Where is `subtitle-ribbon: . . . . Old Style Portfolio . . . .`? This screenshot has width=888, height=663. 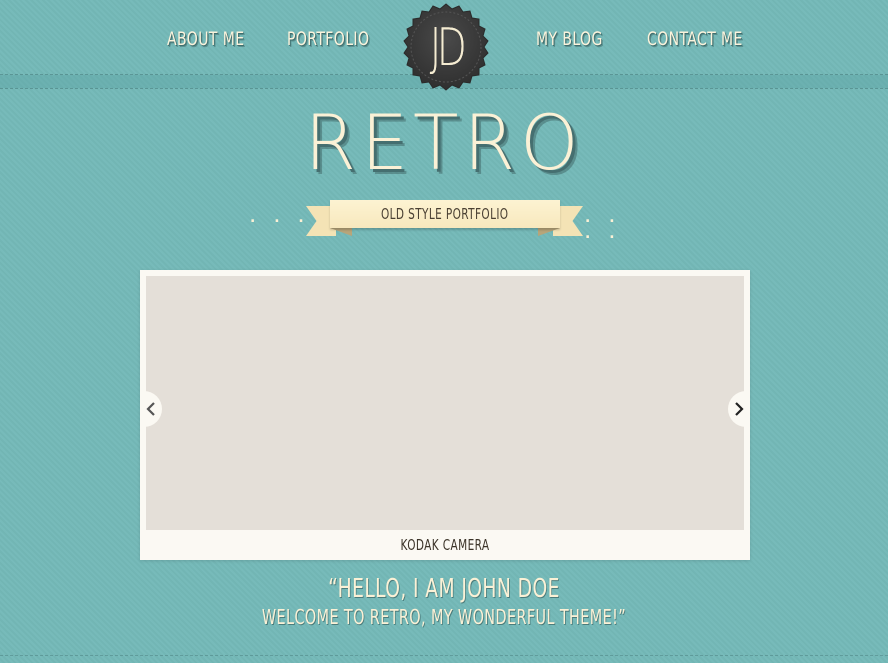 subtitle-ribbon: . . . . Old Style Portfolio . . . . is located at coordinates (444, 220).